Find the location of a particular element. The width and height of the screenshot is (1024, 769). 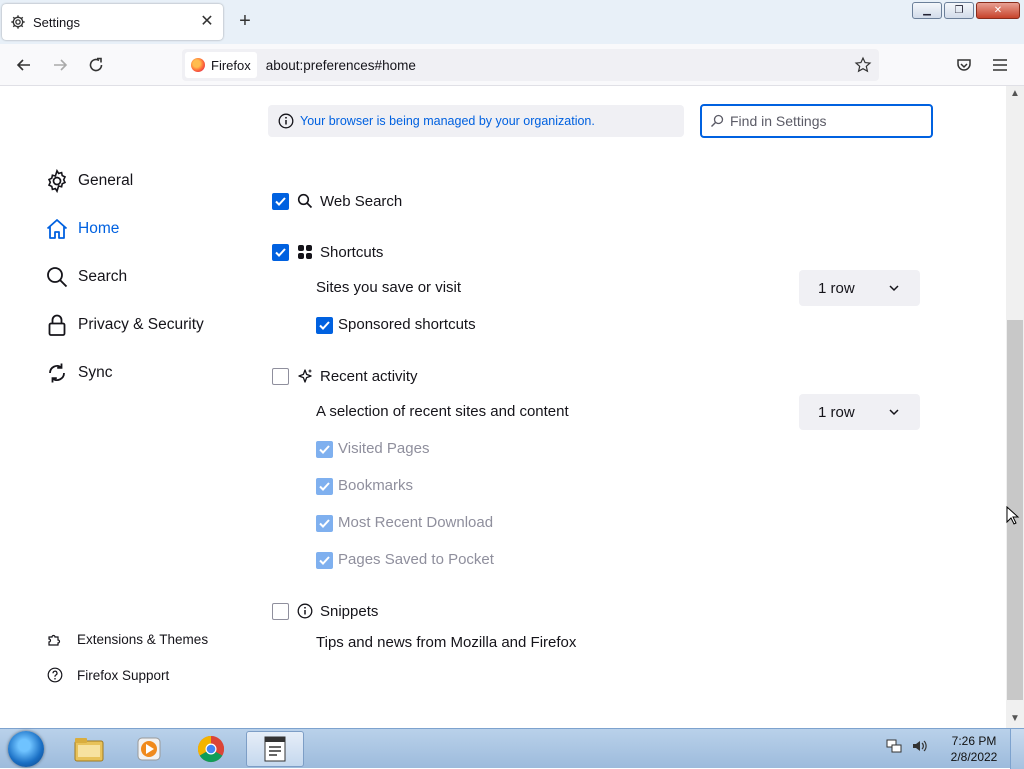

snippets-title: Snippets is located at coordinates (337, 611).